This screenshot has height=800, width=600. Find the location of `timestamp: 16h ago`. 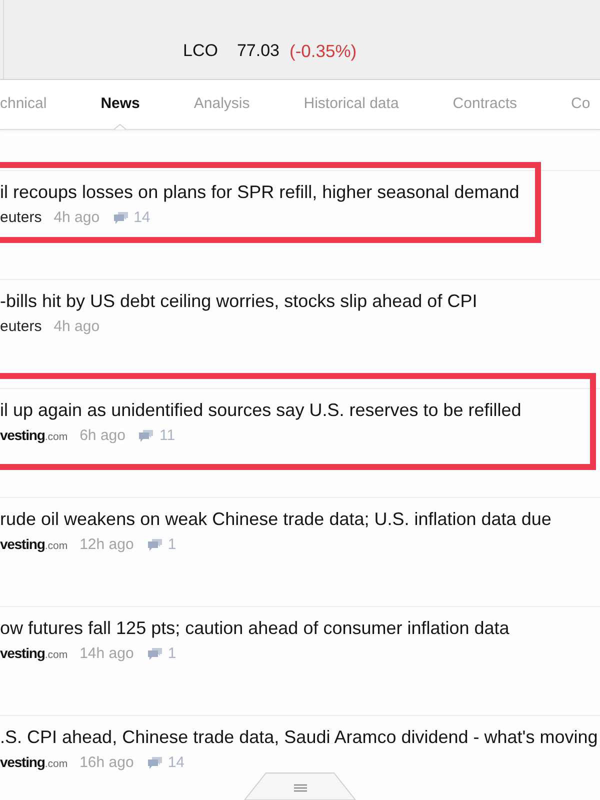

timestamp: 16h ago is located at coordinates (107, 763).